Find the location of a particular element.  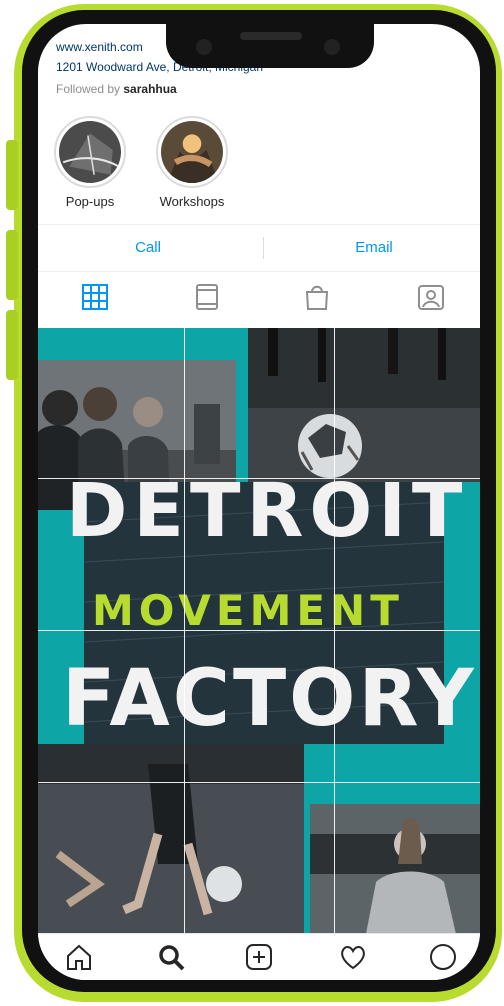

shop-icon is located at coordinates (317, 297).